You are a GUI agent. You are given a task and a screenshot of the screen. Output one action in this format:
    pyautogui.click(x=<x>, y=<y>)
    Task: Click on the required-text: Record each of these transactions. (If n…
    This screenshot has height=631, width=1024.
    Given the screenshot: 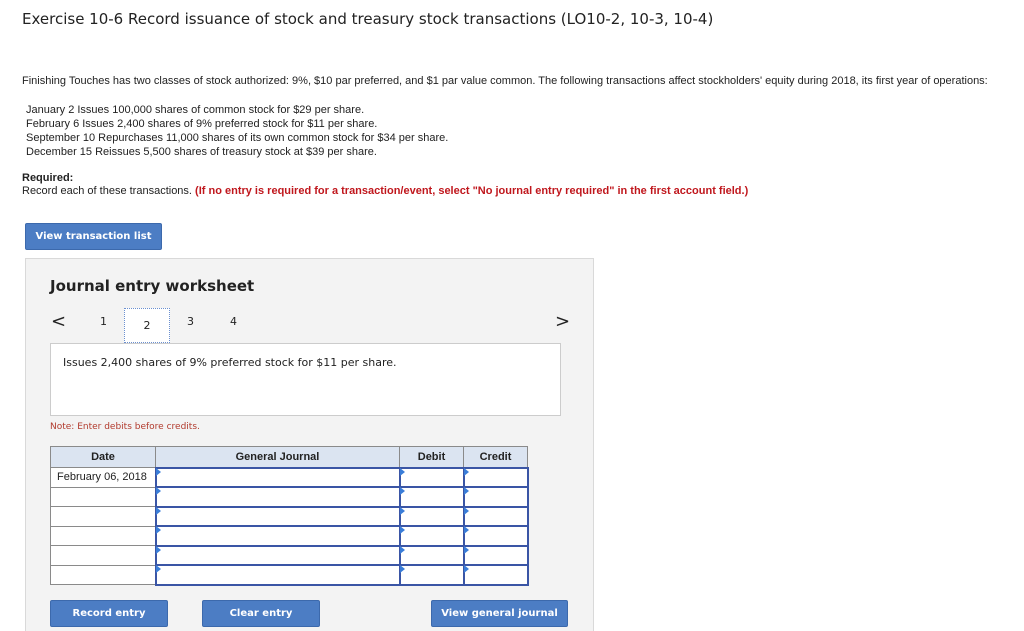 What is the action you would take?
    pyautogui.click(x=385, y=191)
    